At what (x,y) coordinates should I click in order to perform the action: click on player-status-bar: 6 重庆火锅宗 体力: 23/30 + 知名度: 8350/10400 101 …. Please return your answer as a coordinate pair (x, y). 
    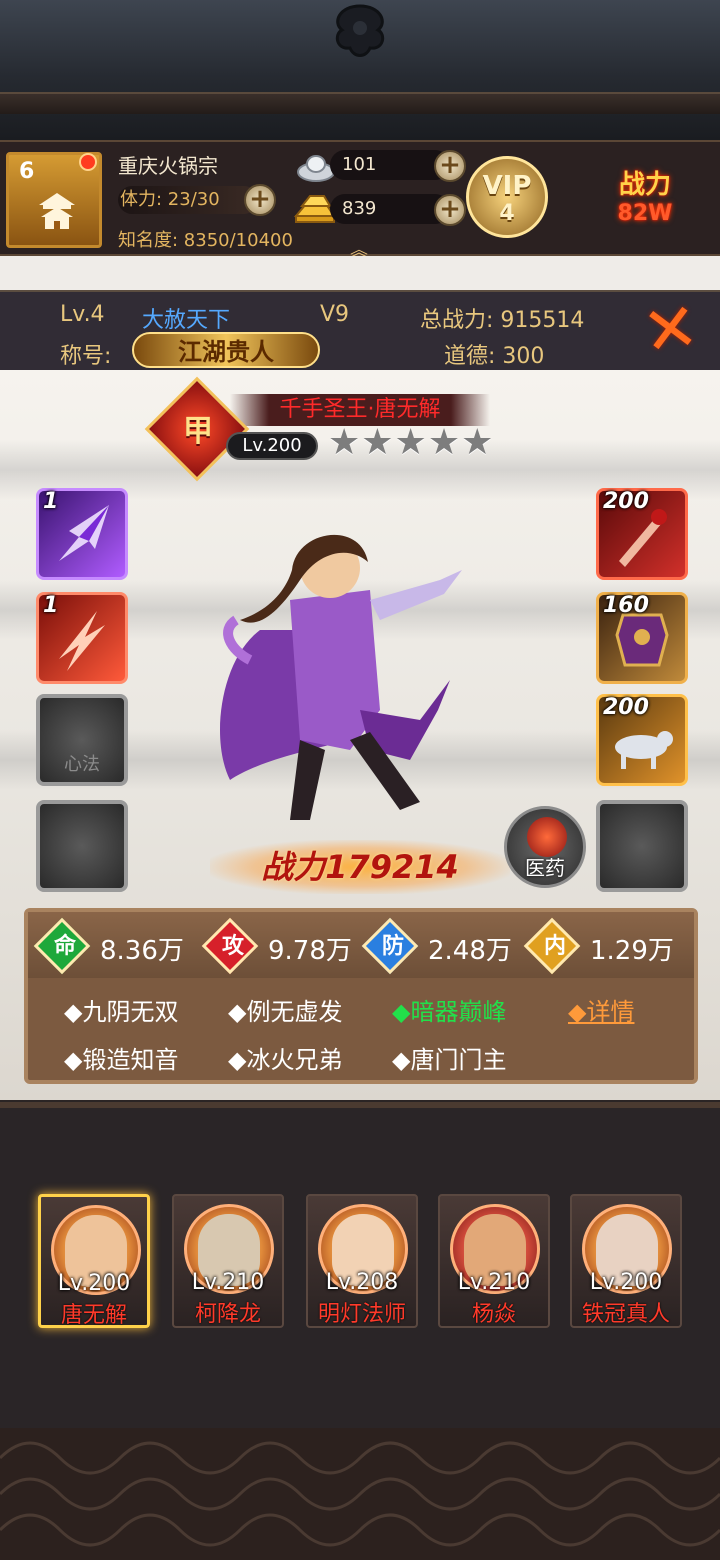
    Looking at the image, I should click on (360, 200).